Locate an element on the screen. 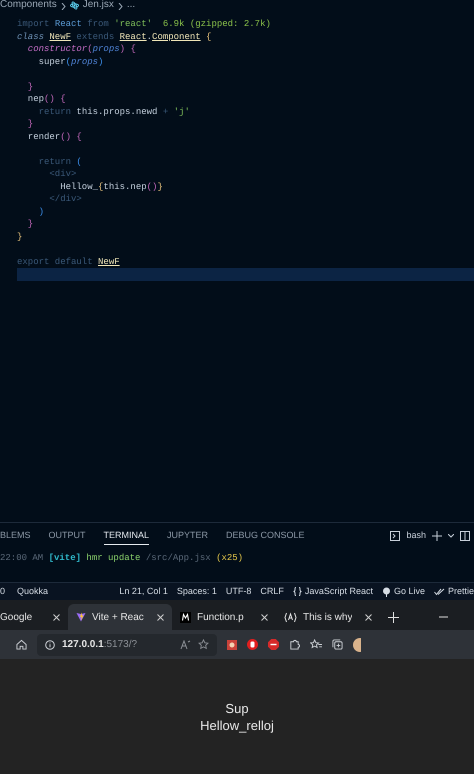 This screenshot has width=474, height=774. home-icon is located at coordinates (21, 644).